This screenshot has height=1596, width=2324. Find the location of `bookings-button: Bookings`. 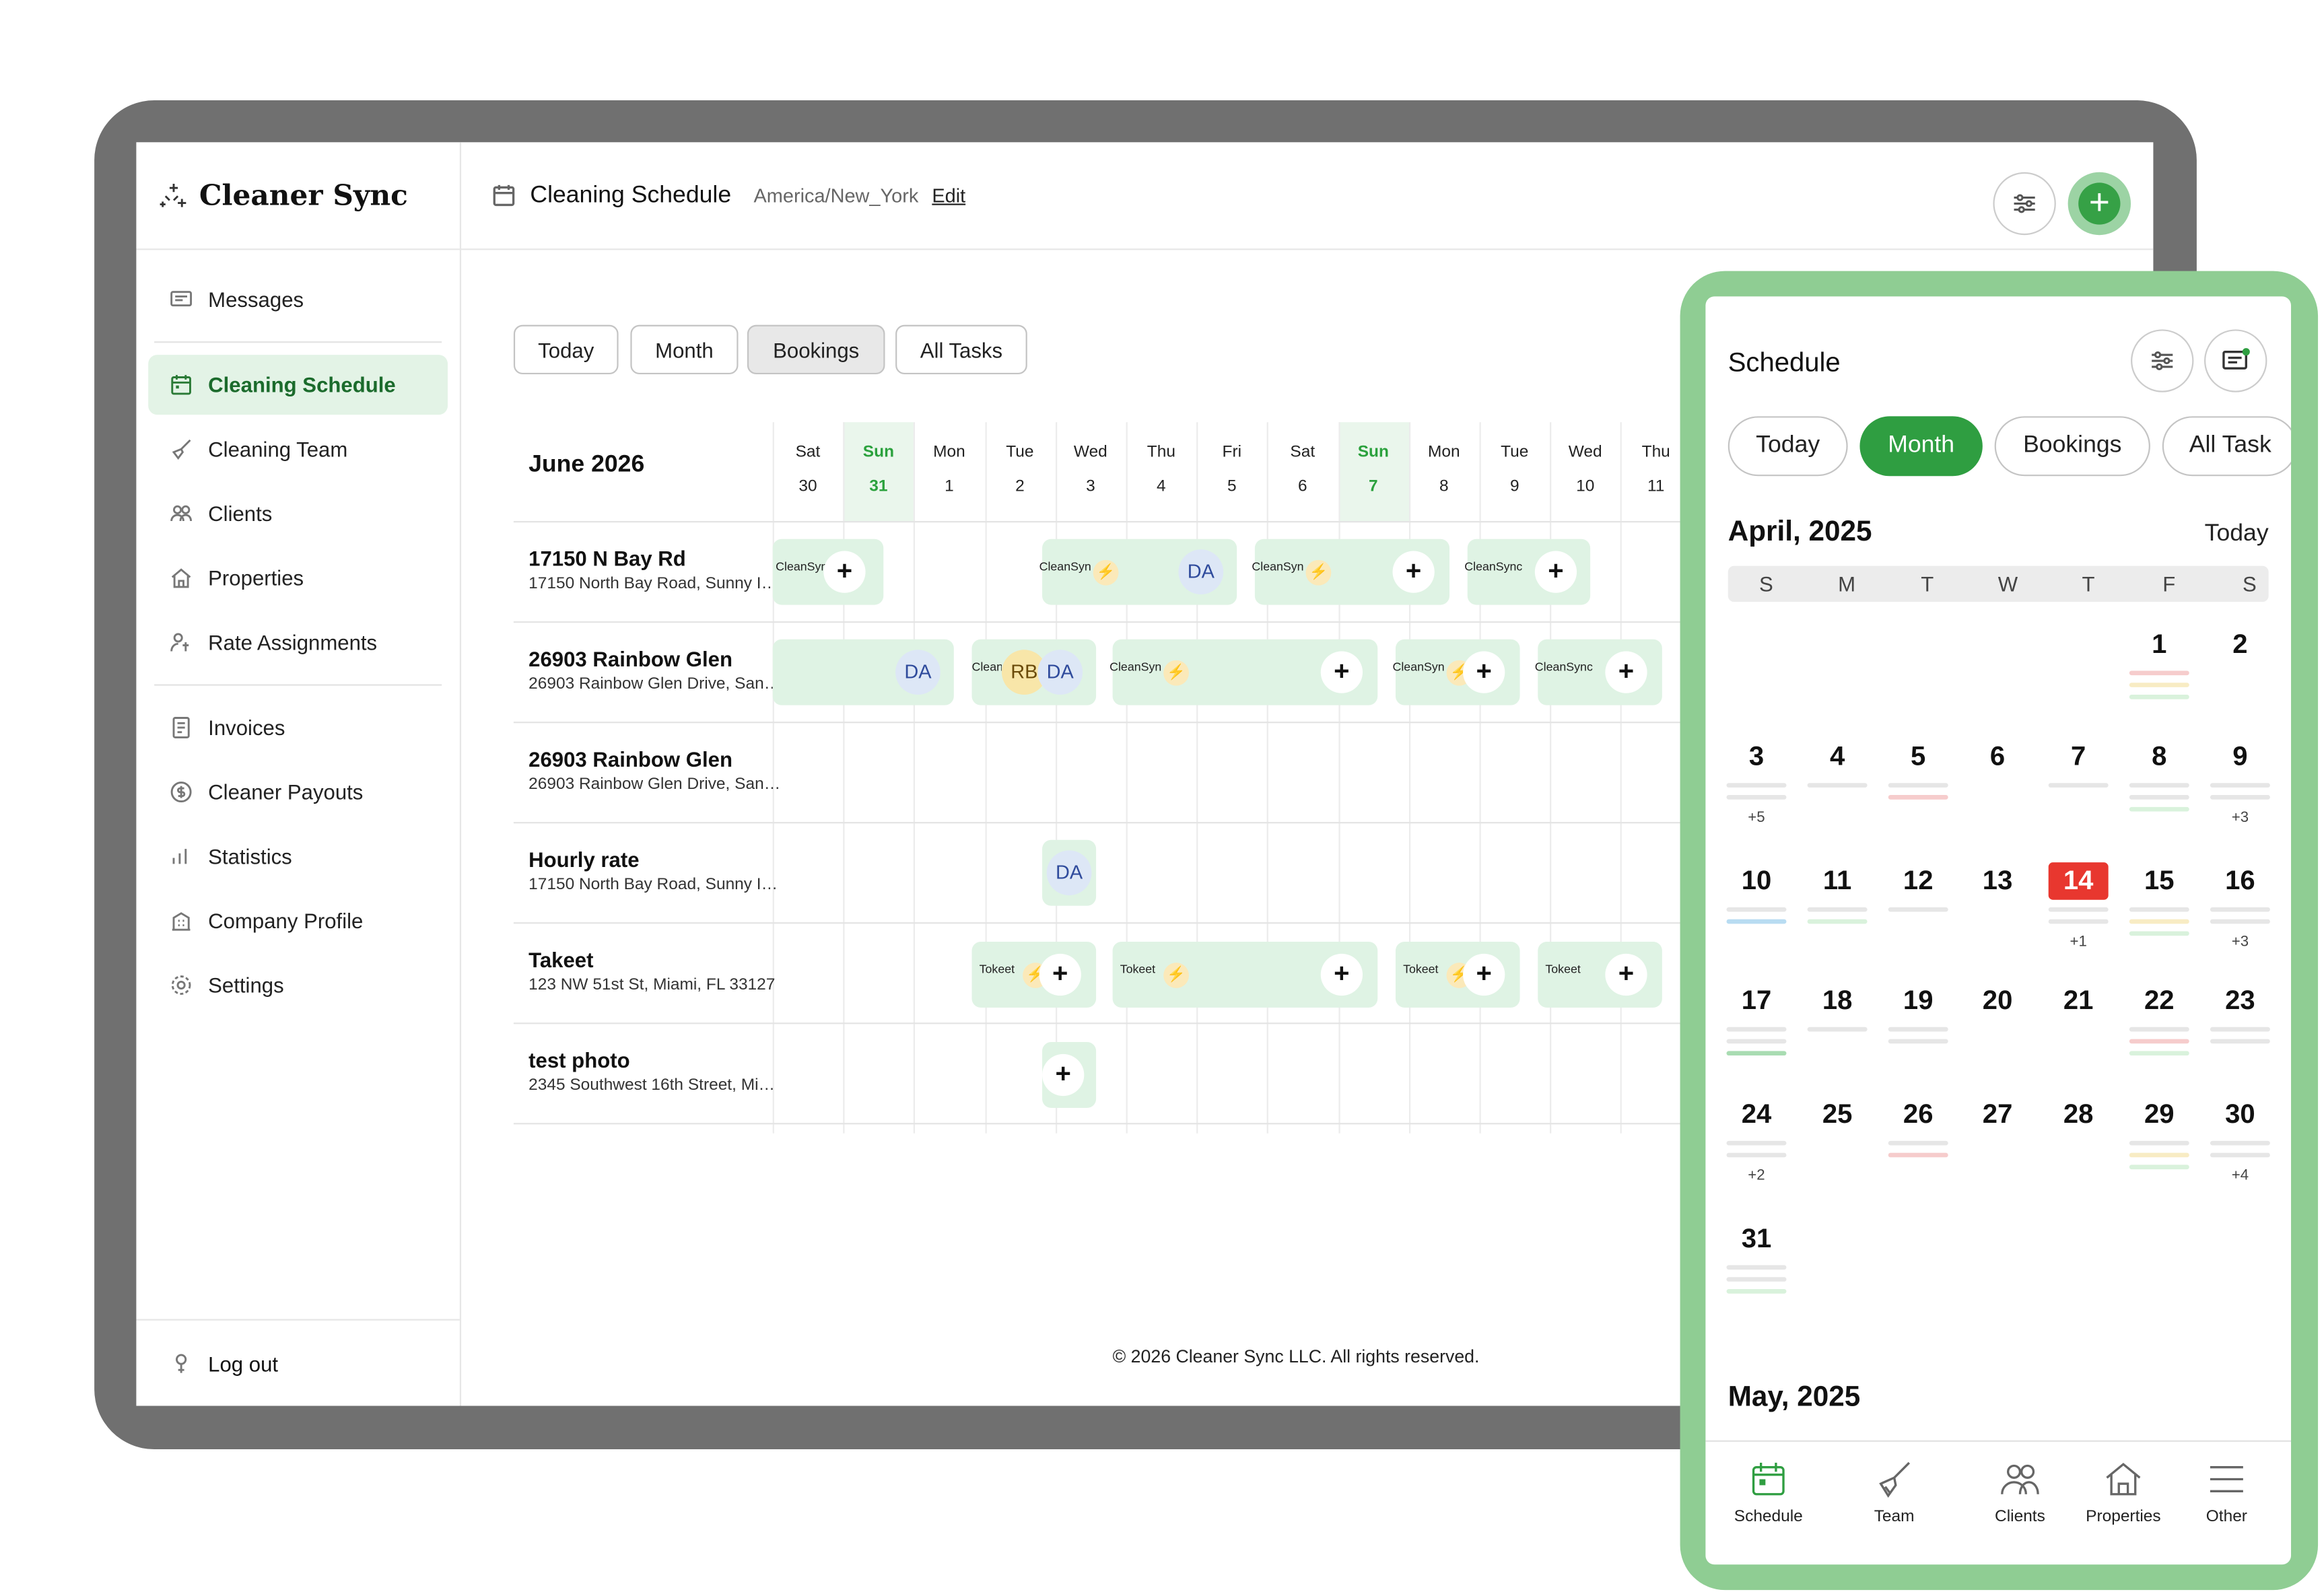

bookings-button: Bookings is located at coordinates (816, 350).